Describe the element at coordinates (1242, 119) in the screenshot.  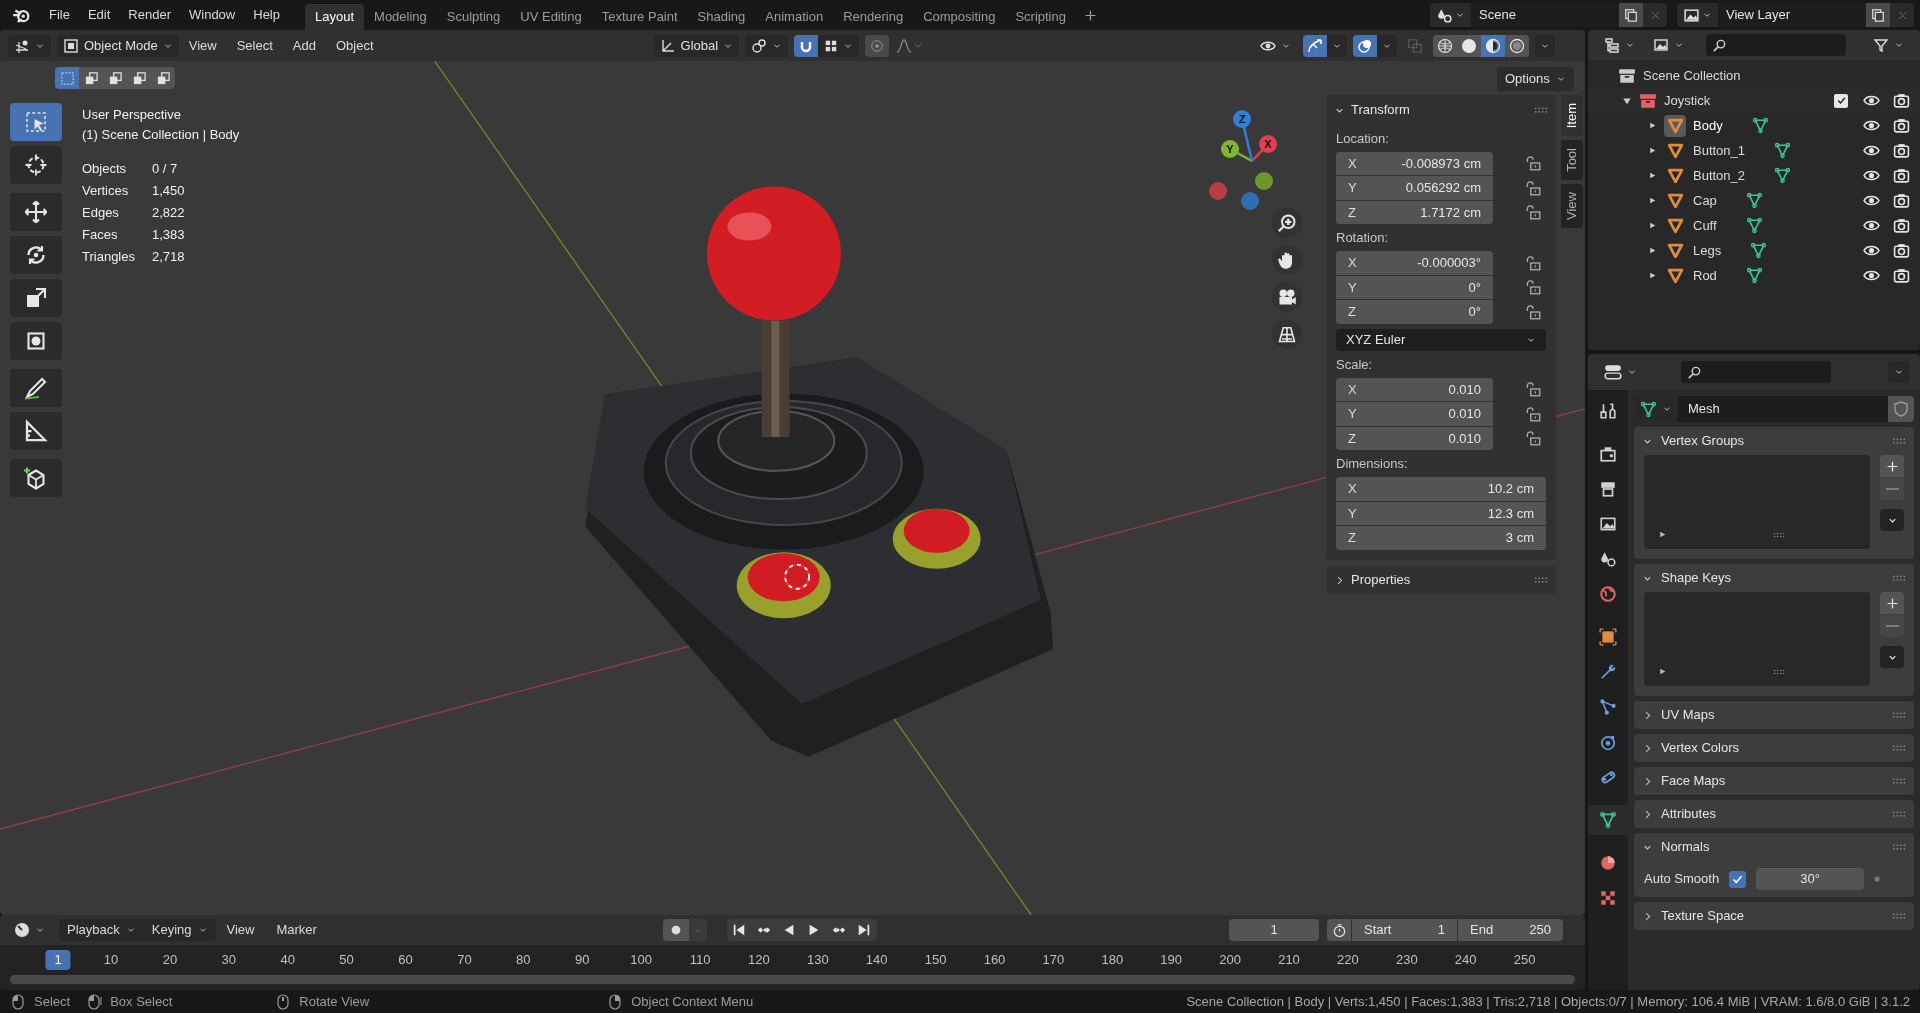
I see `axis-handle: Z` at that location.